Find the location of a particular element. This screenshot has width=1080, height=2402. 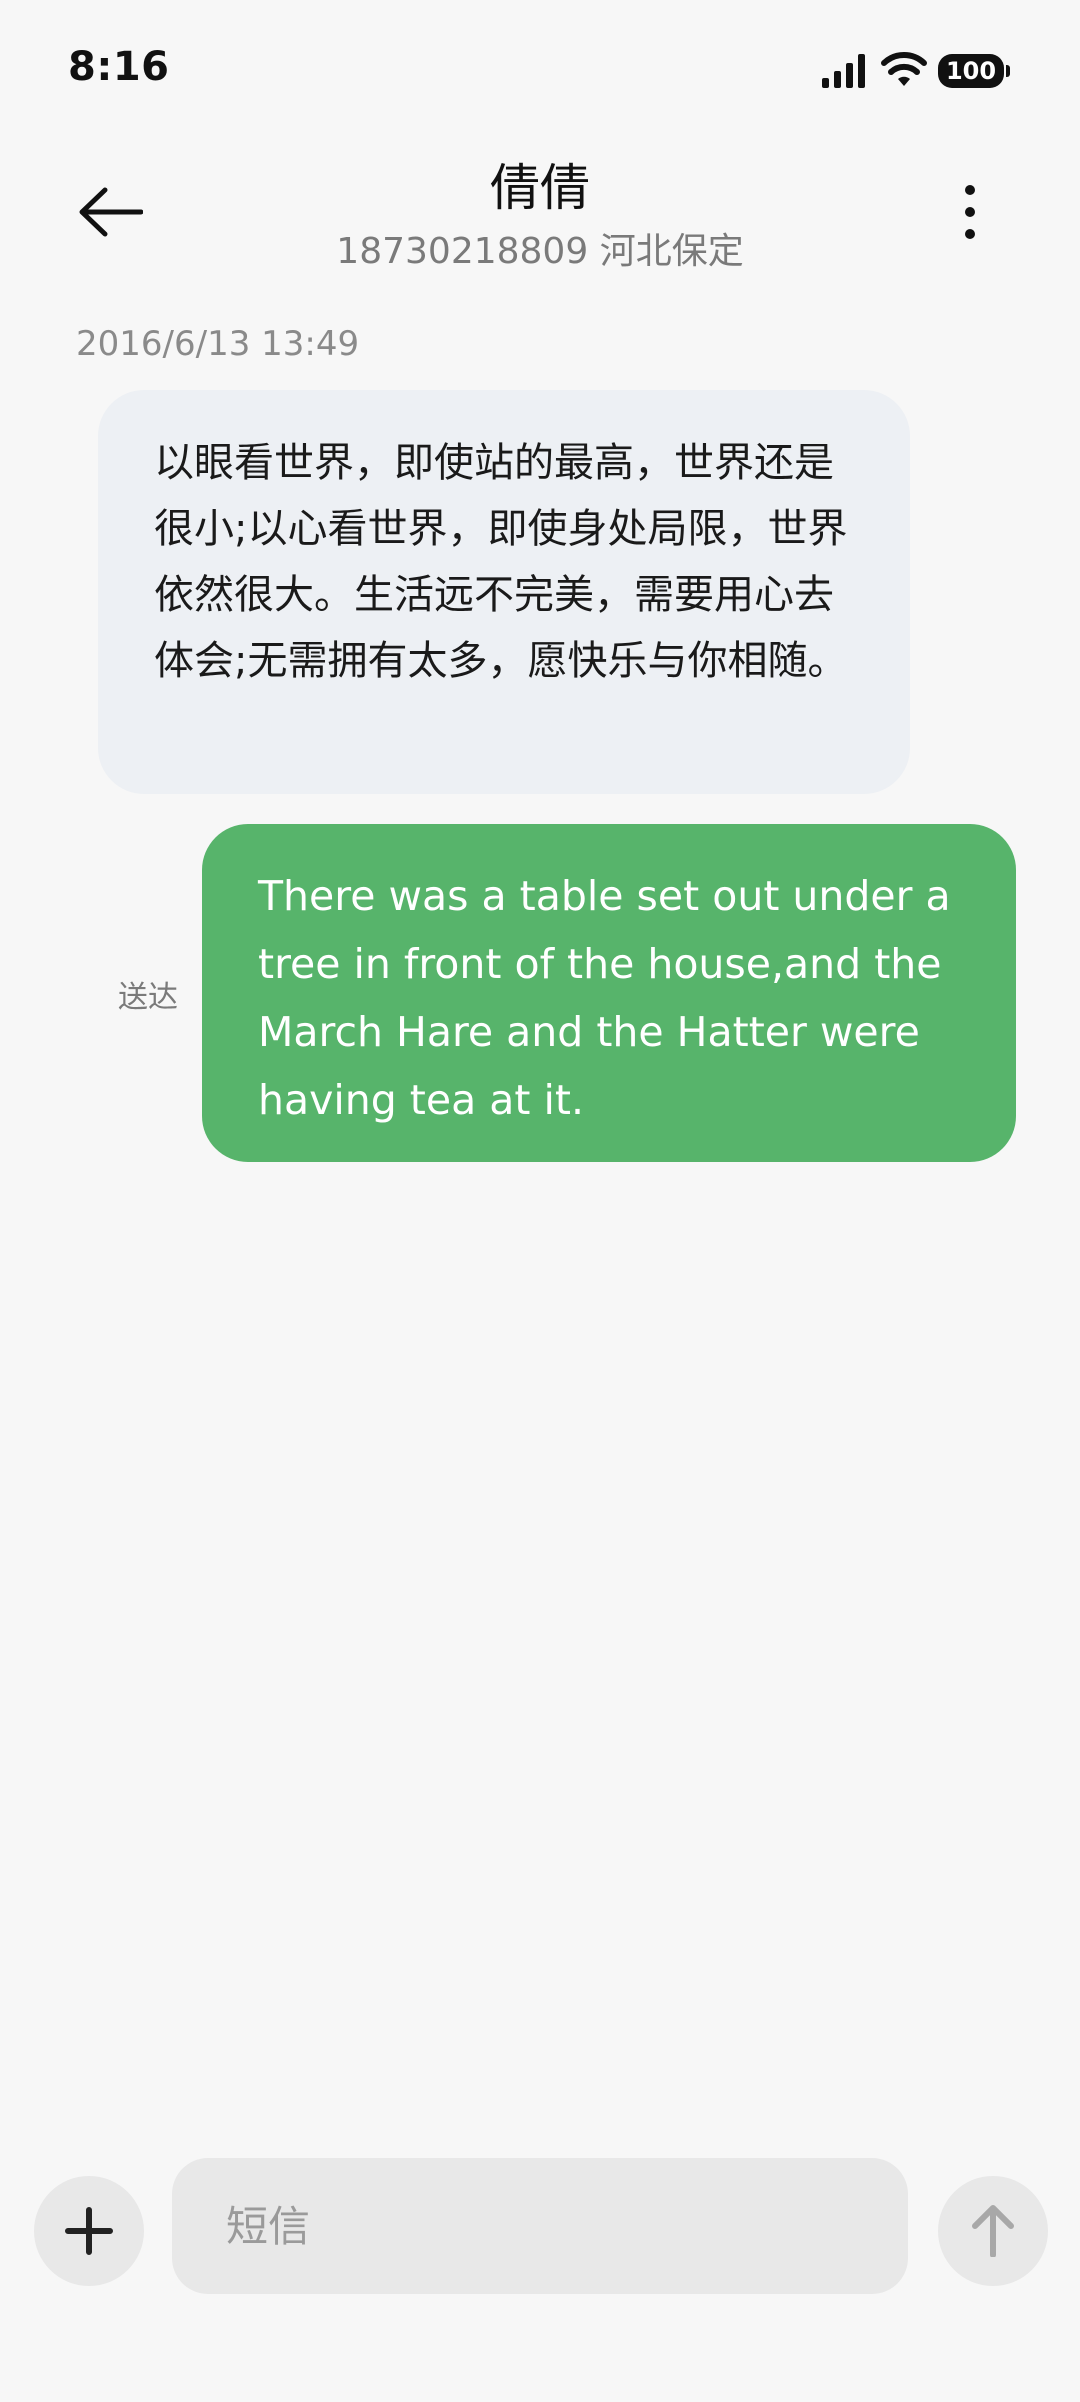

status-bar: 8:16 100 is located at coordinates (540, 70).